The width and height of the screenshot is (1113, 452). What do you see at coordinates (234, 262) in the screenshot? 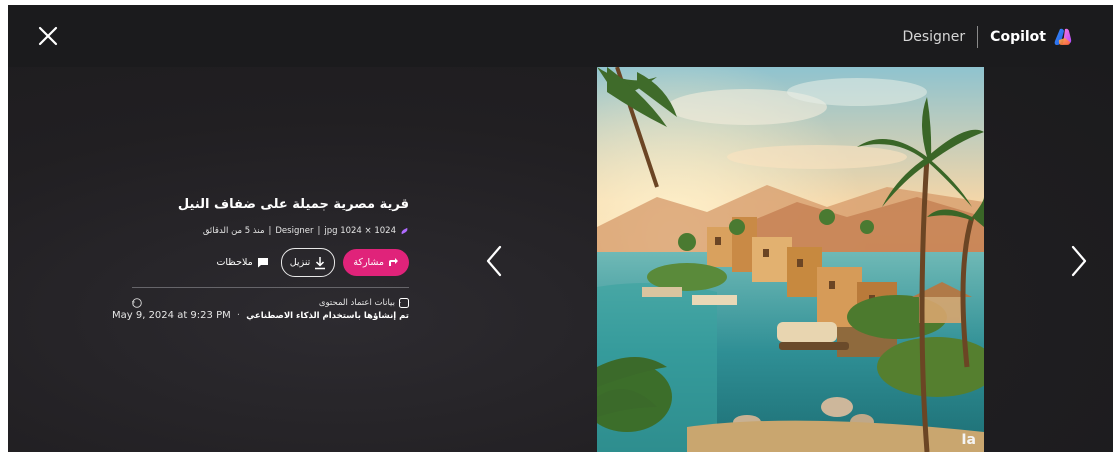
I see `feedback-label: ملاحظات` at bounding box center [234, 262].